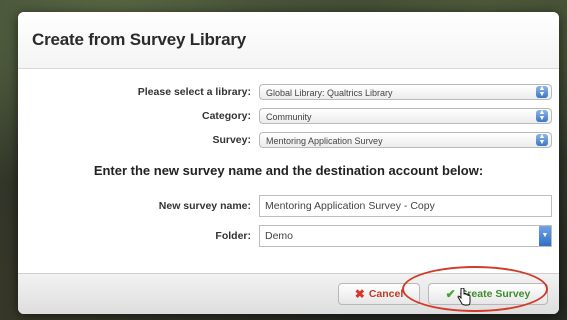  I want to click on x-icon: ✖, so click(359, 294).